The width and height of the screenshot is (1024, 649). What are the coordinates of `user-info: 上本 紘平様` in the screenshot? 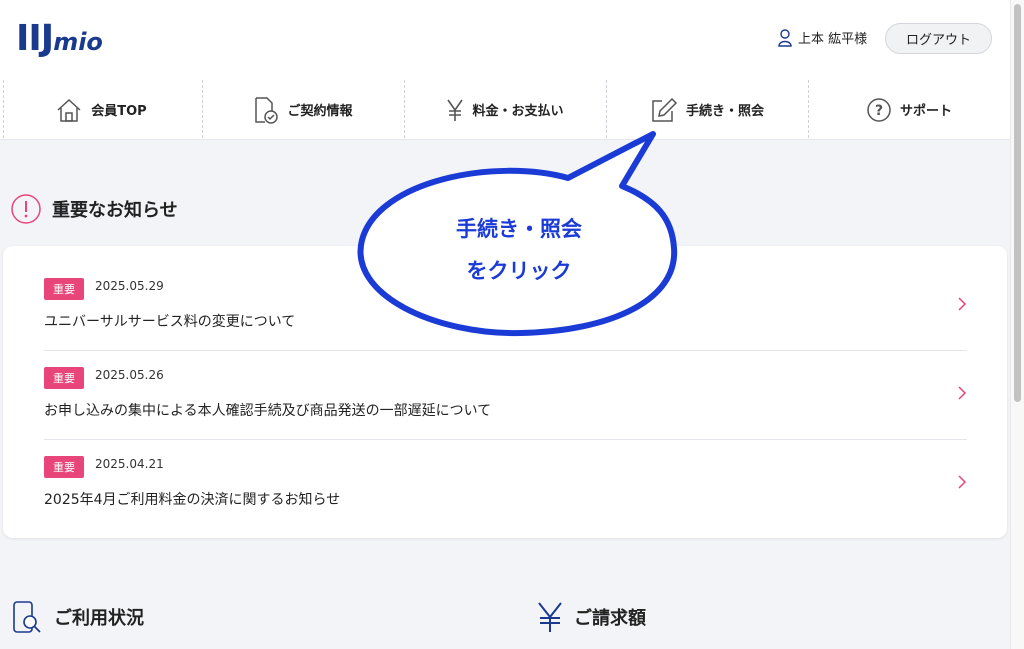 It's located at (822, 37).